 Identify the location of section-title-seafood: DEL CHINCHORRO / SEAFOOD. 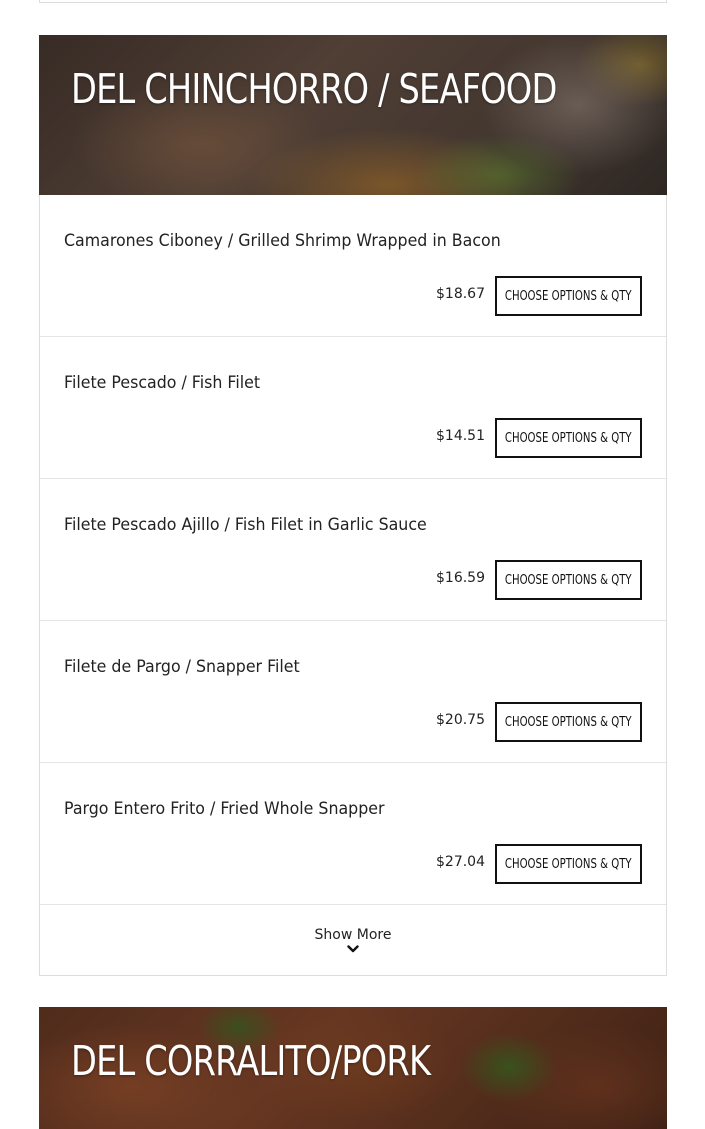
(314, 89).